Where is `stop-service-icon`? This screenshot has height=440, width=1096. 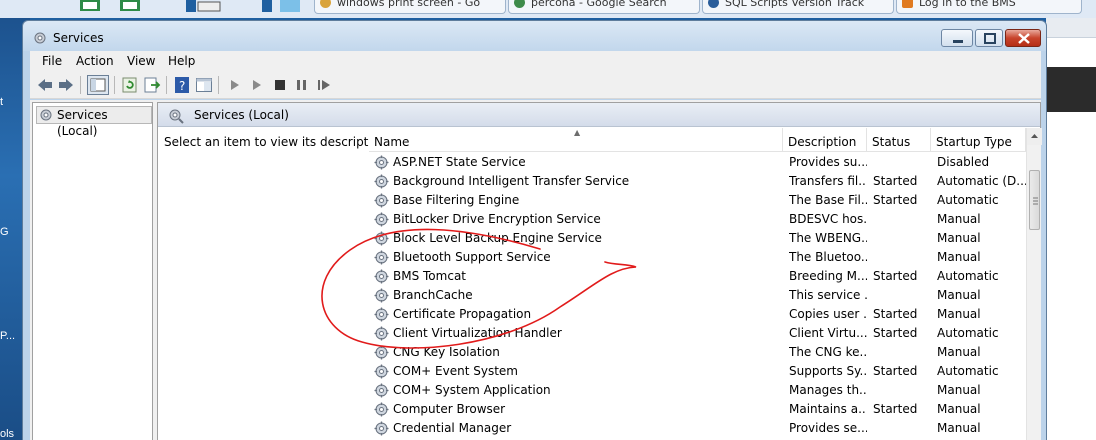 stop-service-icon is located at coordinates (280, 85).